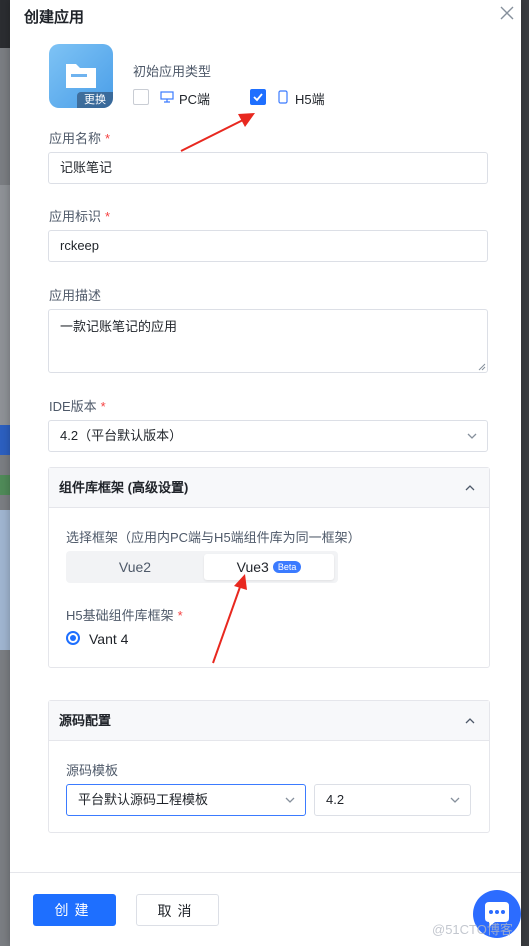 The width and height of the screenshot is (529, 946). Describe the element at coordinates (135, 567) in the screenshot. I see `framework-option-vue2: Vue2` at that location.